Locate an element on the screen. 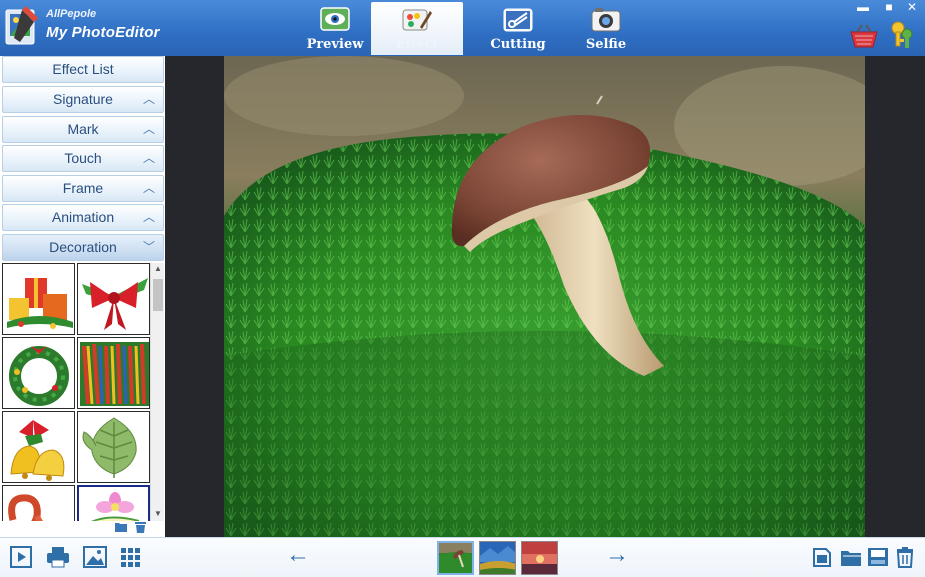  tab-label: Preview is located at coordinates (335, 44).